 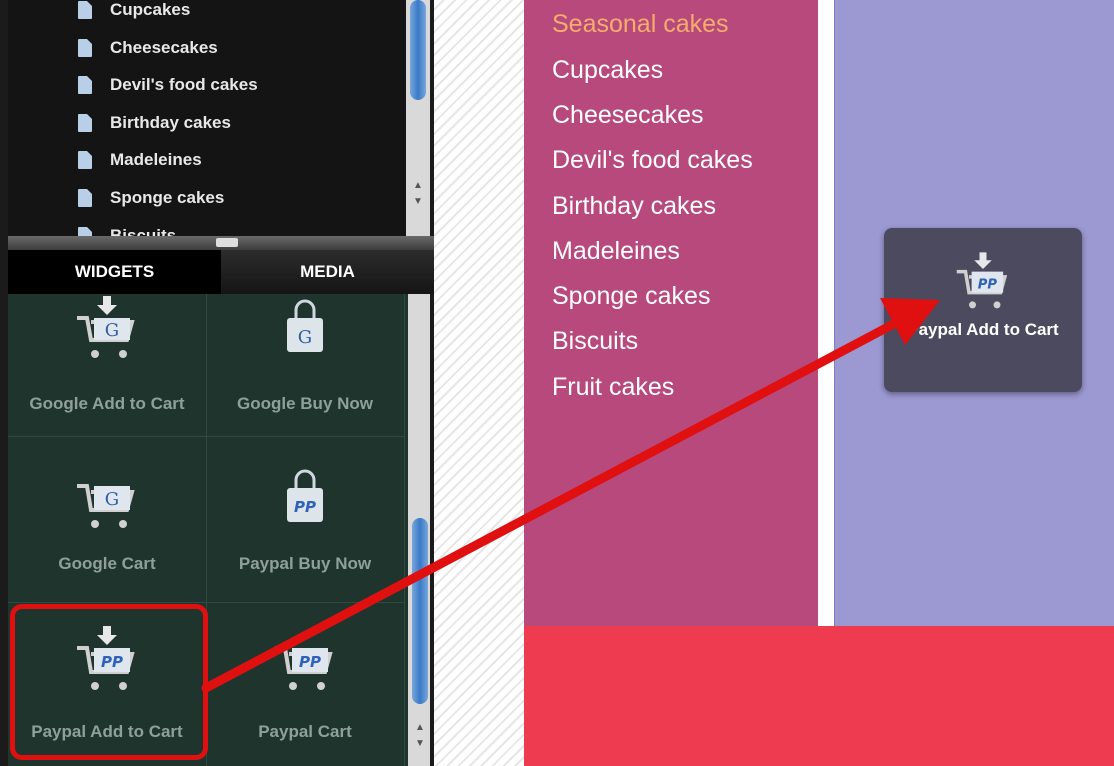 I want to click on pages-scroll-thumb, so click(x=418, y=50).